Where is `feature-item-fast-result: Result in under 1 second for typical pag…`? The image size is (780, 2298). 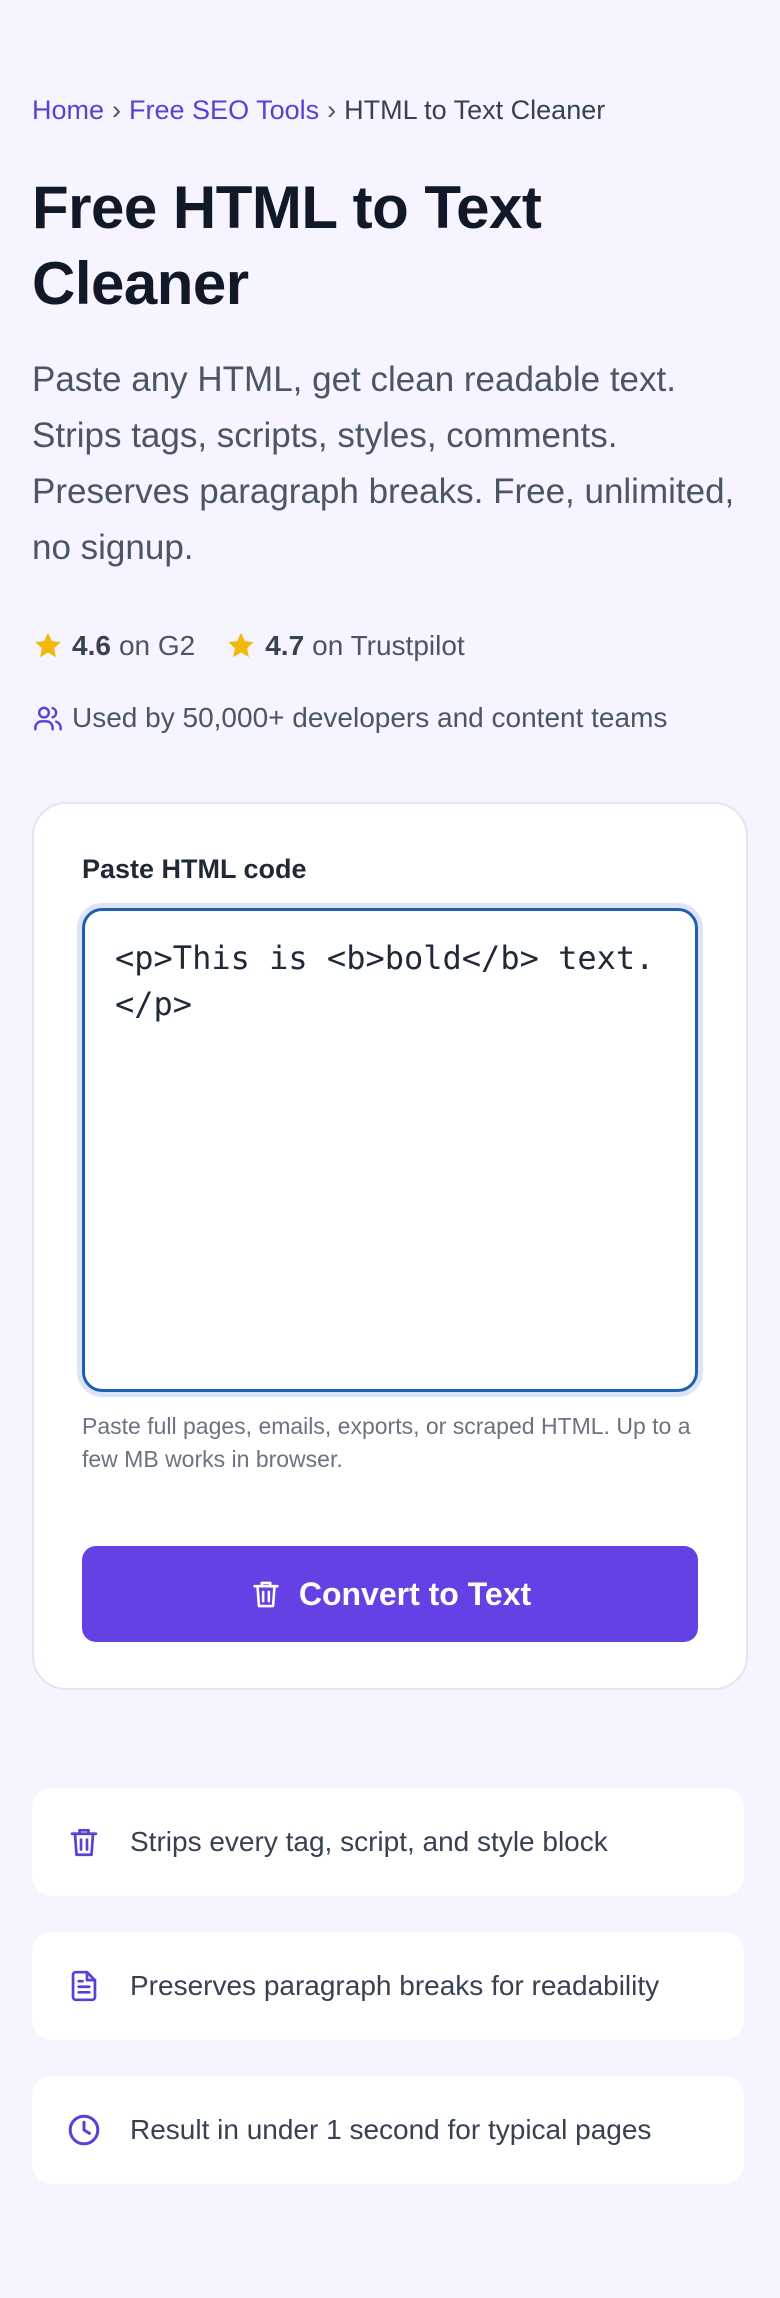 feature-item-fast-result: Result in under 1 second for typical pag… is located at coordinates (388, 2130).